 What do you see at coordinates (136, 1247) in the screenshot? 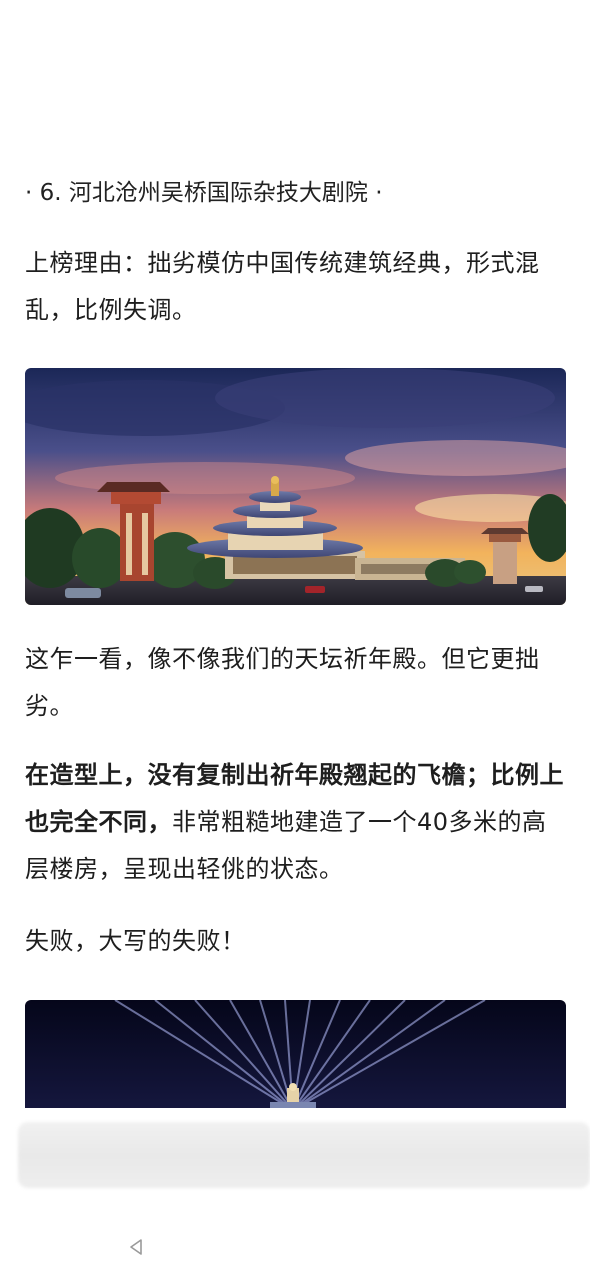
I see `nav-back-icon` at bounding box center [136, 1247].